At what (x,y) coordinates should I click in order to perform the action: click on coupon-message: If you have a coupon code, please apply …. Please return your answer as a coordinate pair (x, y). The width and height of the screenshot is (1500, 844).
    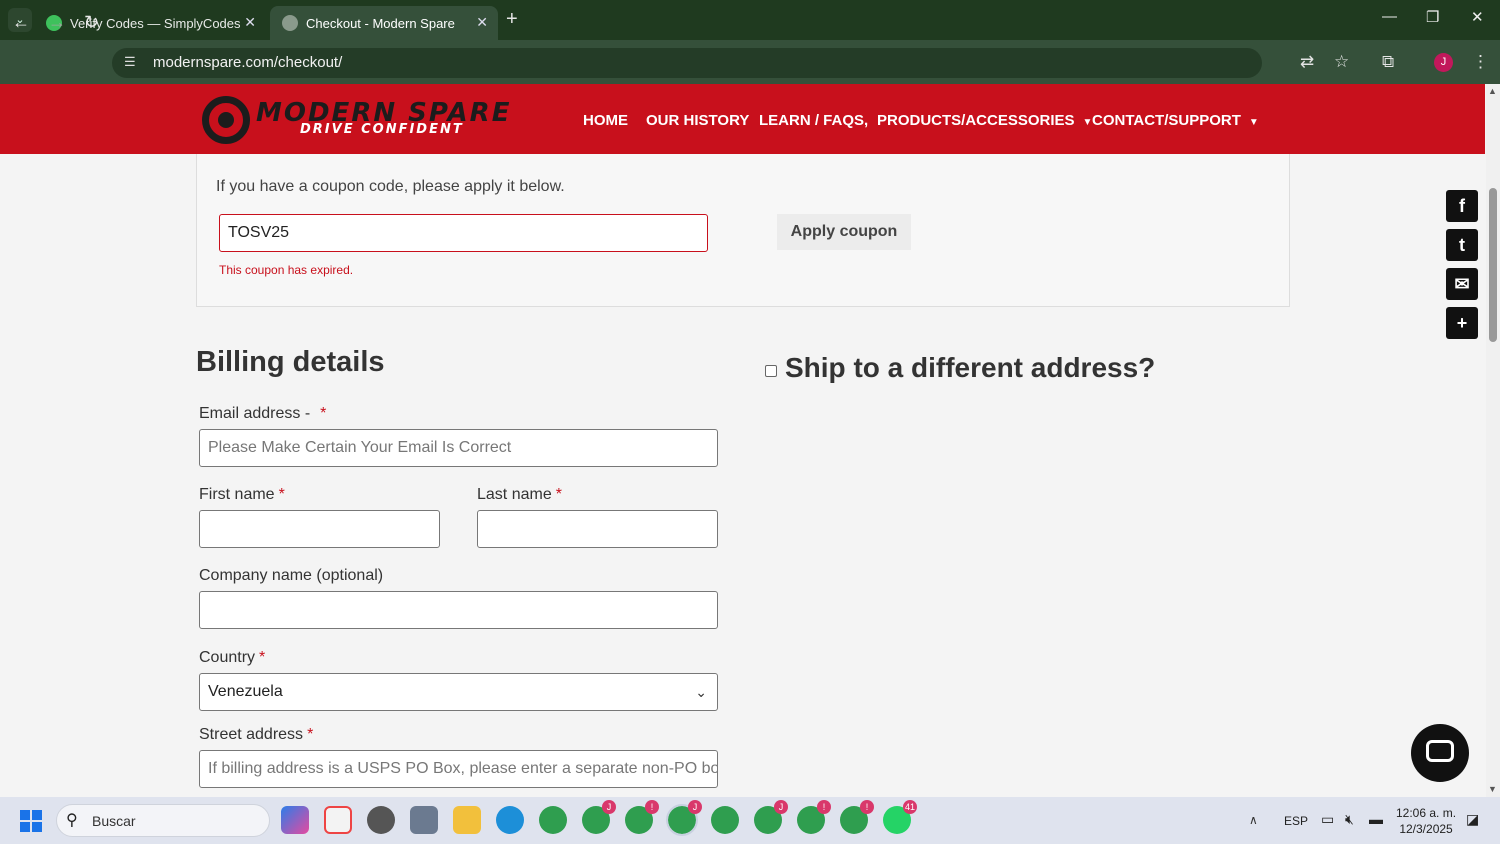
    Looking at the image, I should click on (390, 186).